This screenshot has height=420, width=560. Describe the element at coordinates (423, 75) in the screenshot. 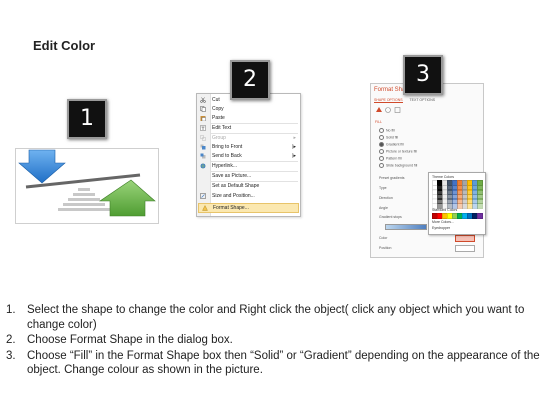

I see `step-badge-3: 3` at that location.